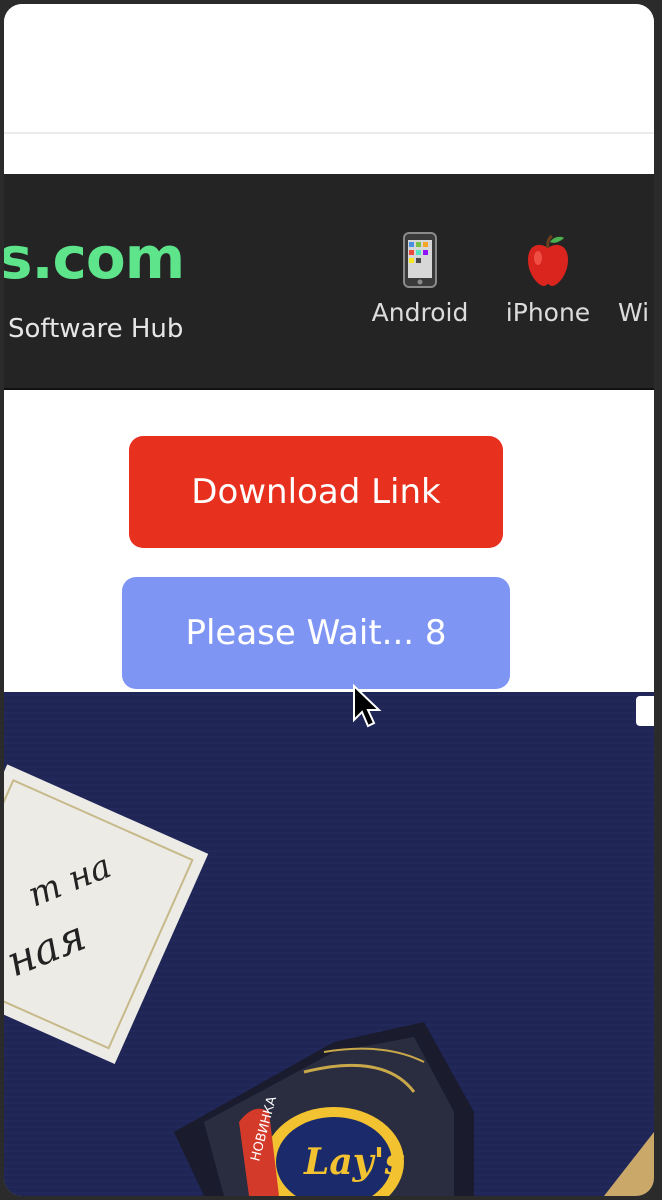 This screenshot has height=1200, width=662. Describe the element at coordinates (367, 706) in the screenshot. I see `mouse-cursor-icon` at that location.